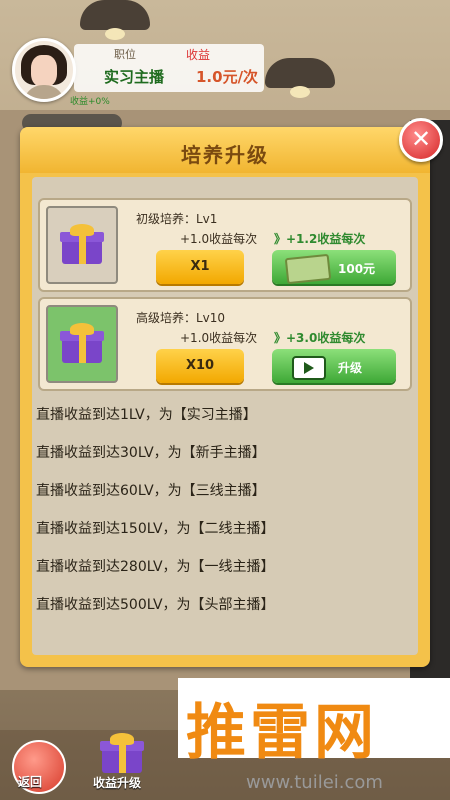 This screenshot has width=450, height=800. Describe the element at coordinates (227, 77) in the screenshot. I see `income-value: 1.0元/次` at that location.